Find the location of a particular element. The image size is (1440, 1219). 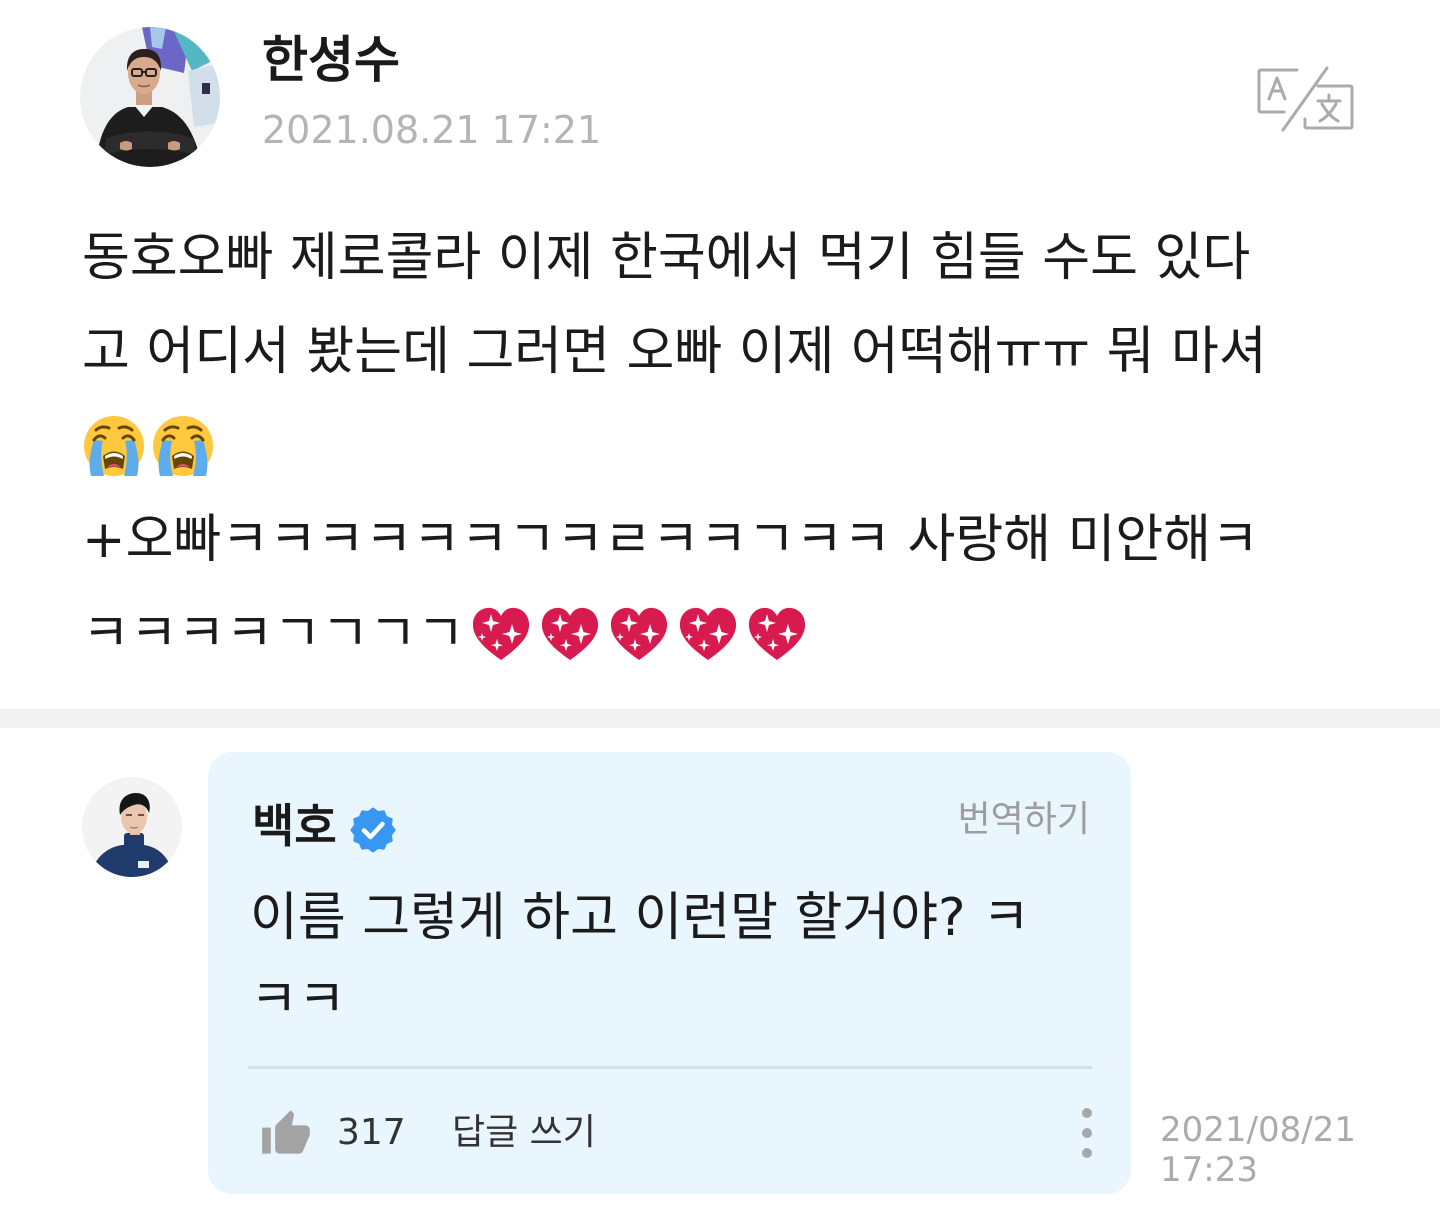

author-avatar is located at coordinates (150, 97).